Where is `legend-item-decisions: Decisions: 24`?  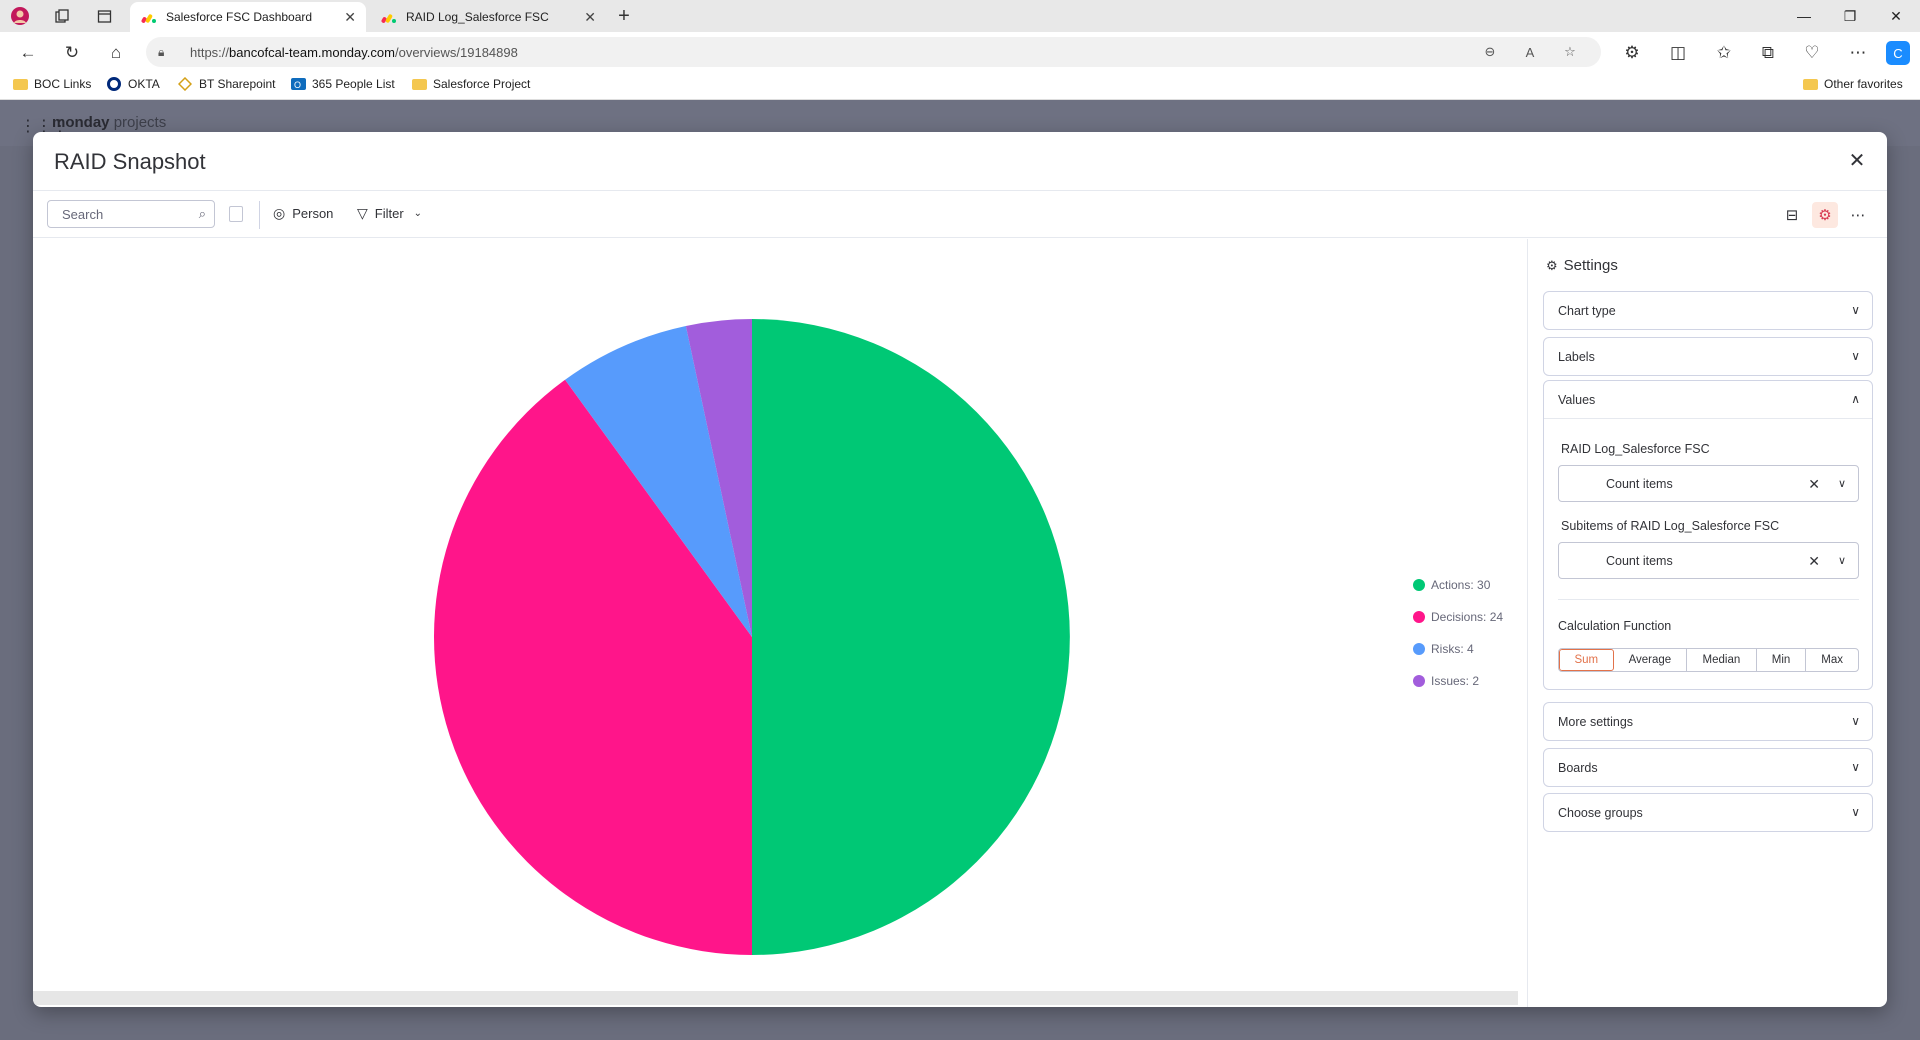 legend-item-decisions: Decisions: 24 is located at coordinates (1458, 617).